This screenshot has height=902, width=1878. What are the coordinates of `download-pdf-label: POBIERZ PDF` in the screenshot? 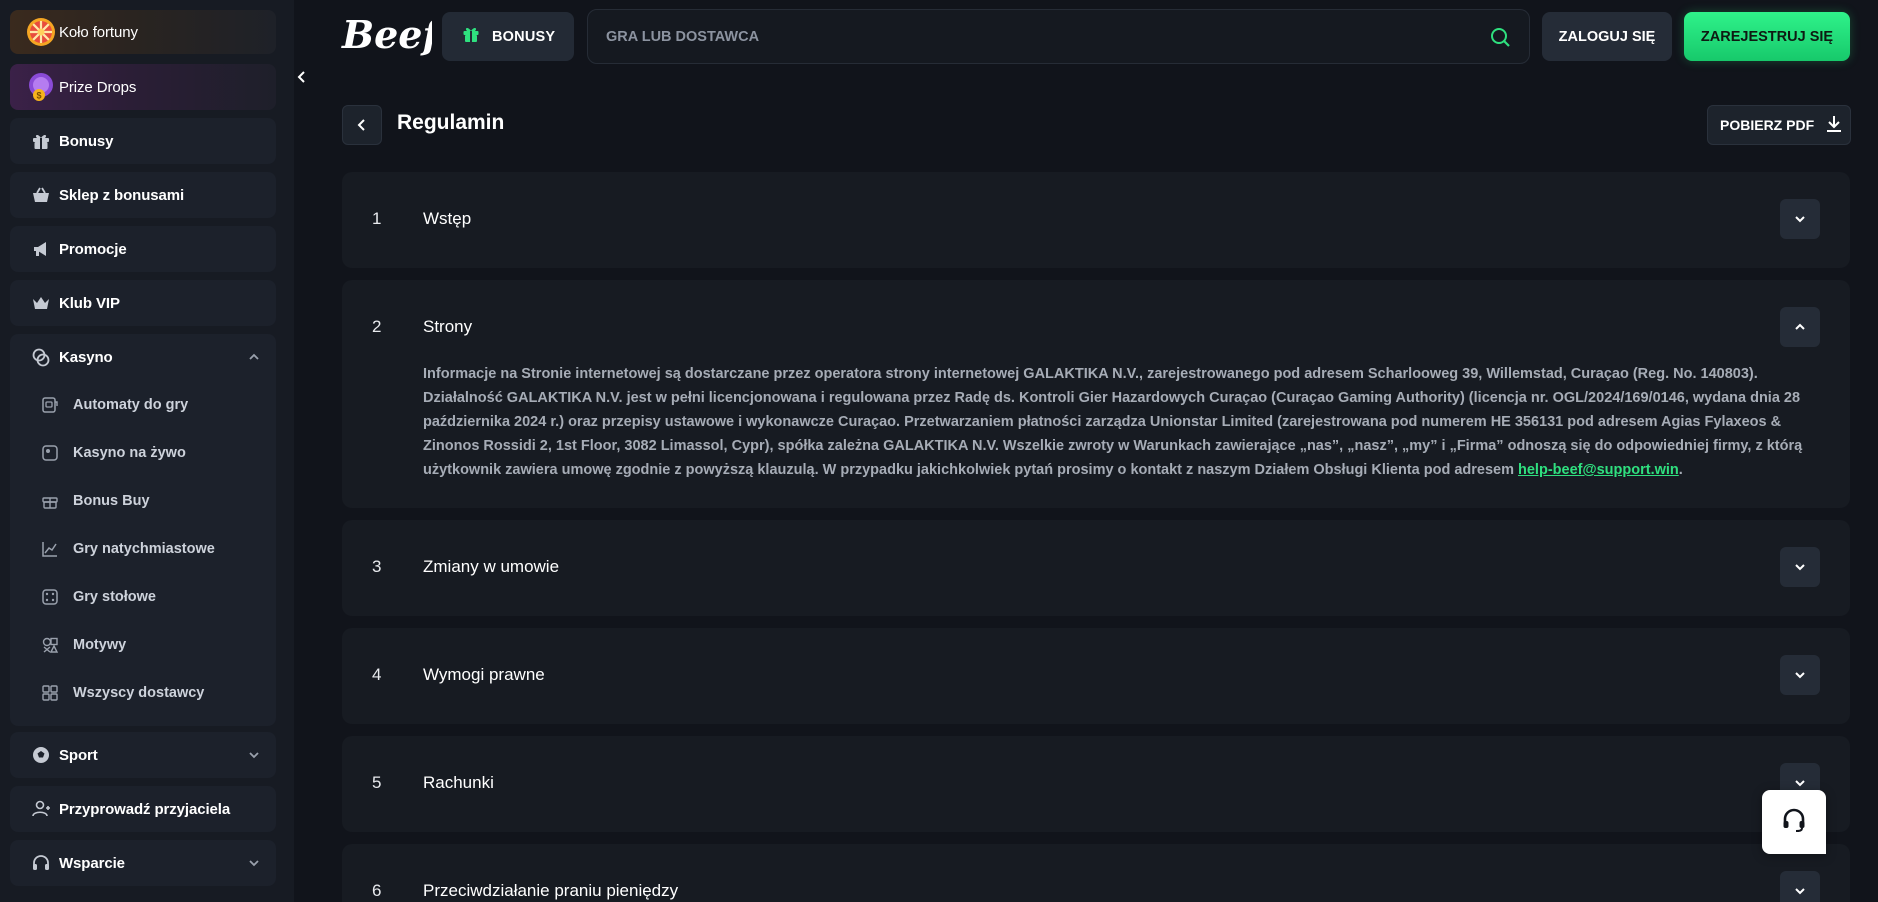 It's located at (1767, 125).